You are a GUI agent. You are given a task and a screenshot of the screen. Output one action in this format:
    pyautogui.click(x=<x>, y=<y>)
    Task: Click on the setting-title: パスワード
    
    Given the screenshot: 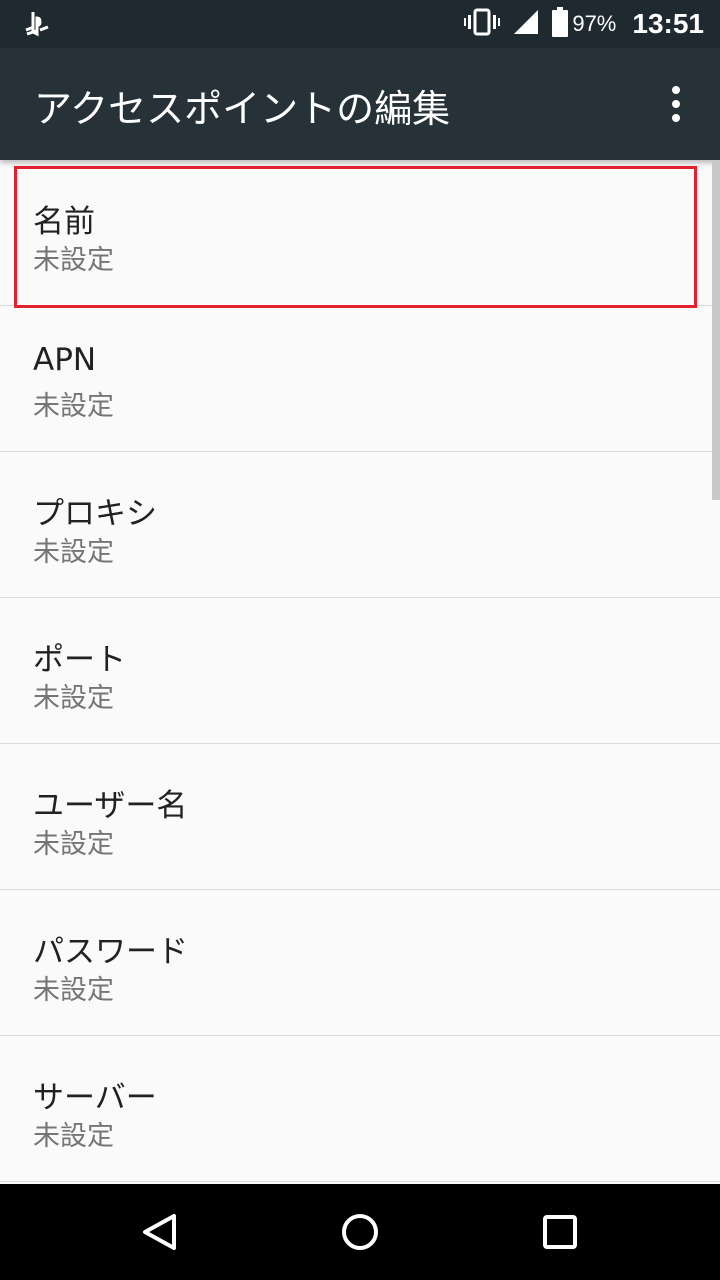 What is the action you would take?
    pyautogui.click(x=110, y=952)
    